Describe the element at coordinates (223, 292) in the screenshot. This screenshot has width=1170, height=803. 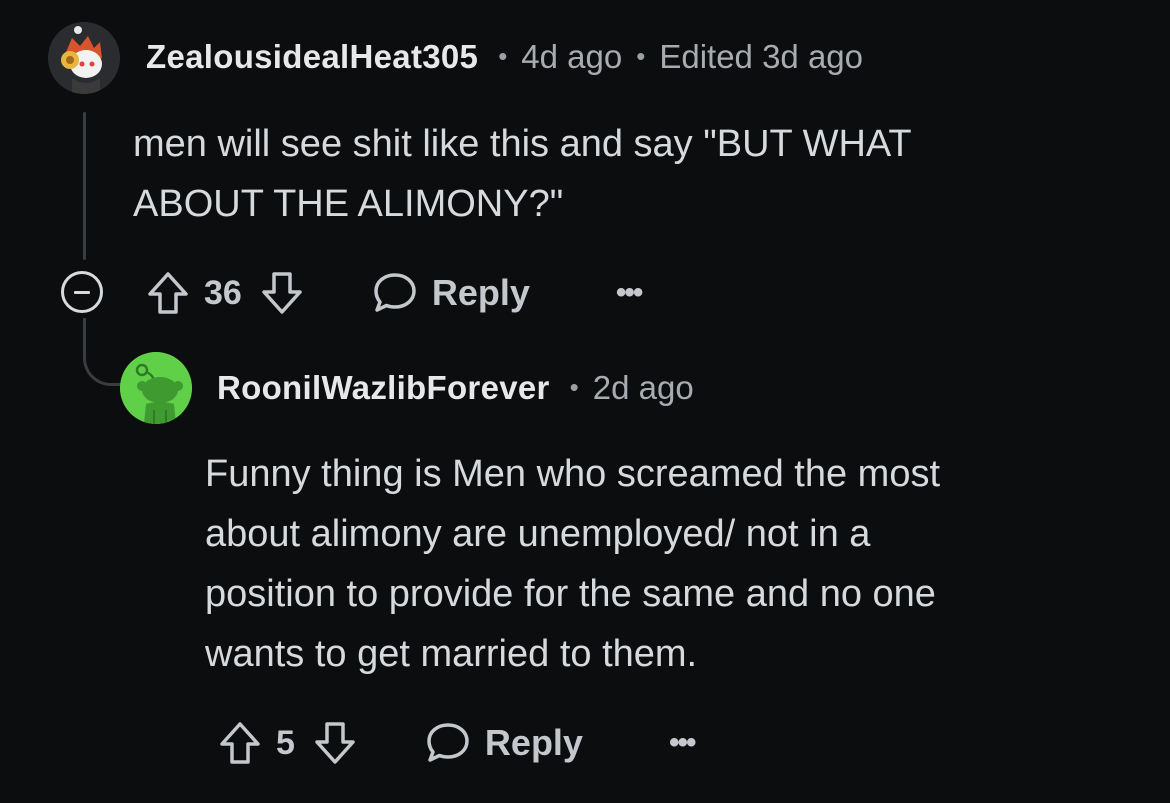
I see `vote-score: 36` at that location.